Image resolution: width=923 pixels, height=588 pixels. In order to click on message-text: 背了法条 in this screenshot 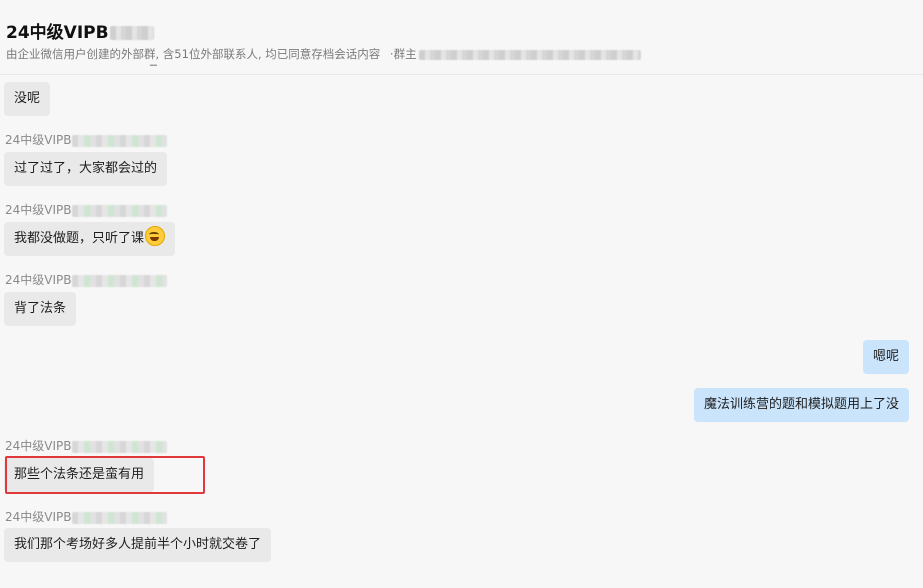, I will do `click(40, 308)`.